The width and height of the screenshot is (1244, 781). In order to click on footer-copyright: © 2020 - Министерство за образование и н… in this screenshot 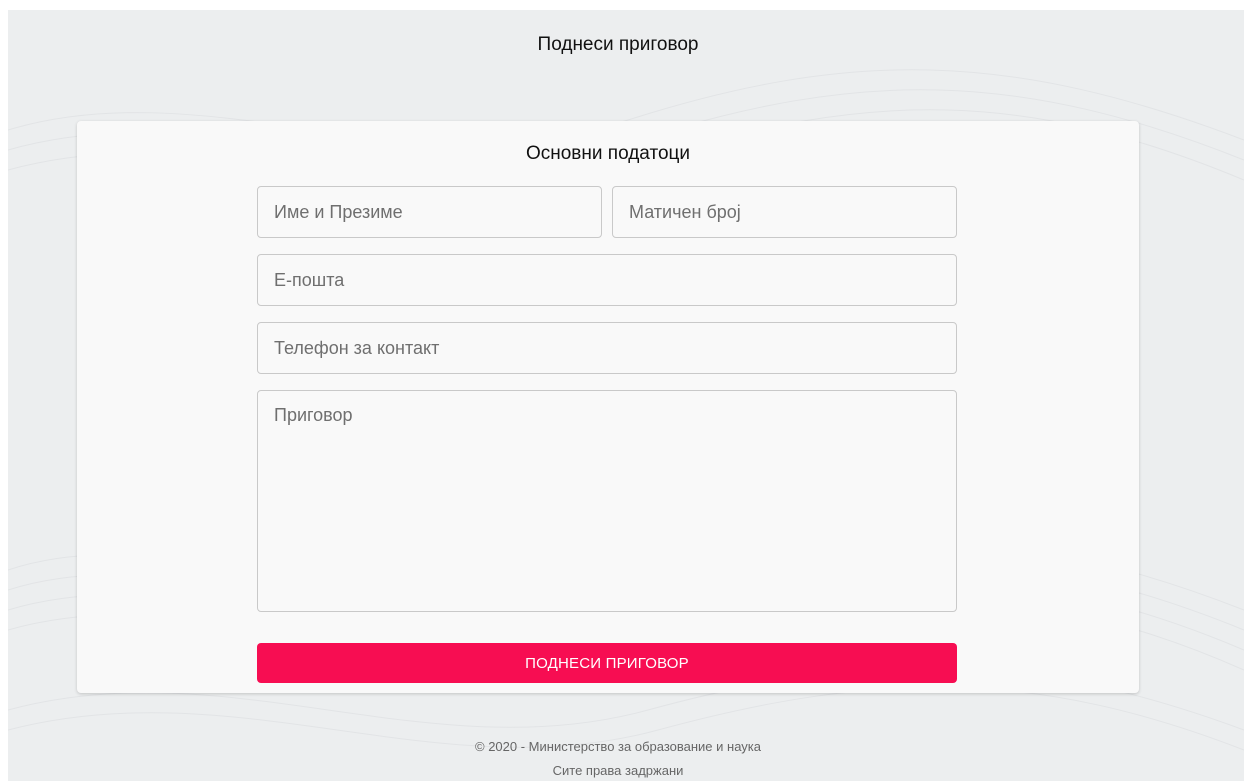, I will do `click(618, 746)`.